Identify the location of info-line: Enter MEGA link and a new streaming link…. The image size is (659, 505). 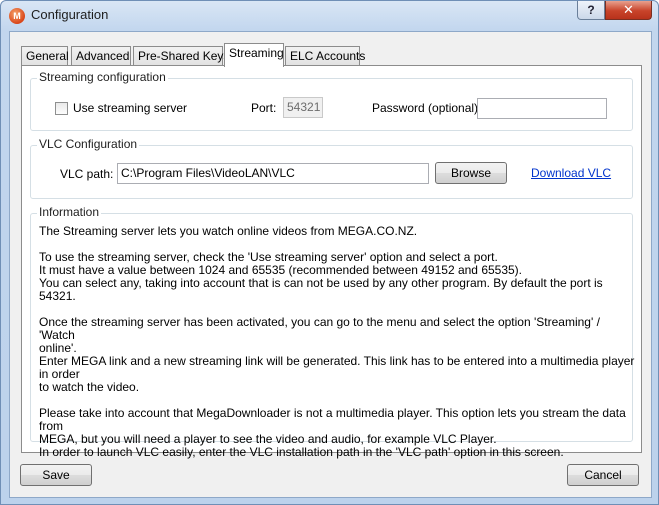
(337, 367).